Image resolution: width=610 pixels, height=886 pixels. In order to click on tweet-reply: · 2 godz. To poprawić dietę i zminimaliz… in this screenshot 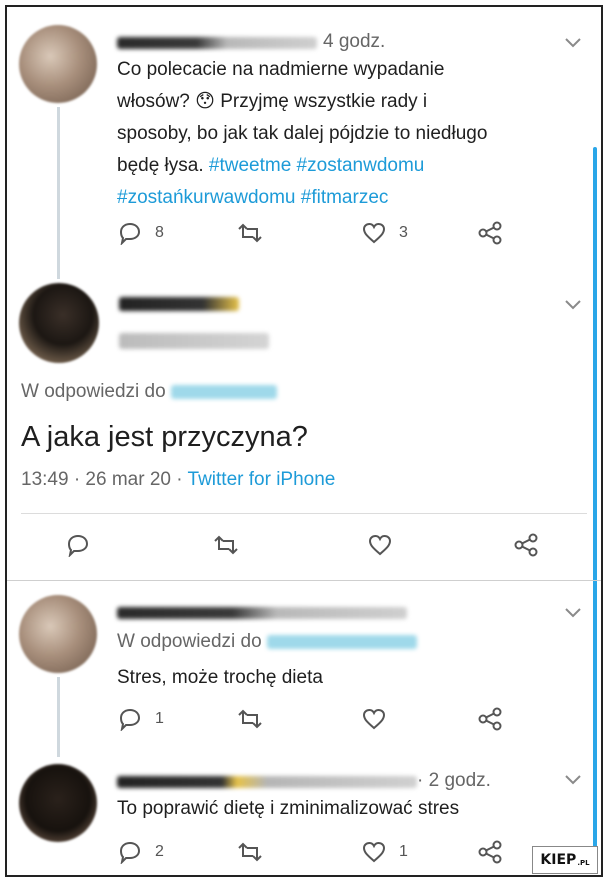, I will do `click(304, 813)`.